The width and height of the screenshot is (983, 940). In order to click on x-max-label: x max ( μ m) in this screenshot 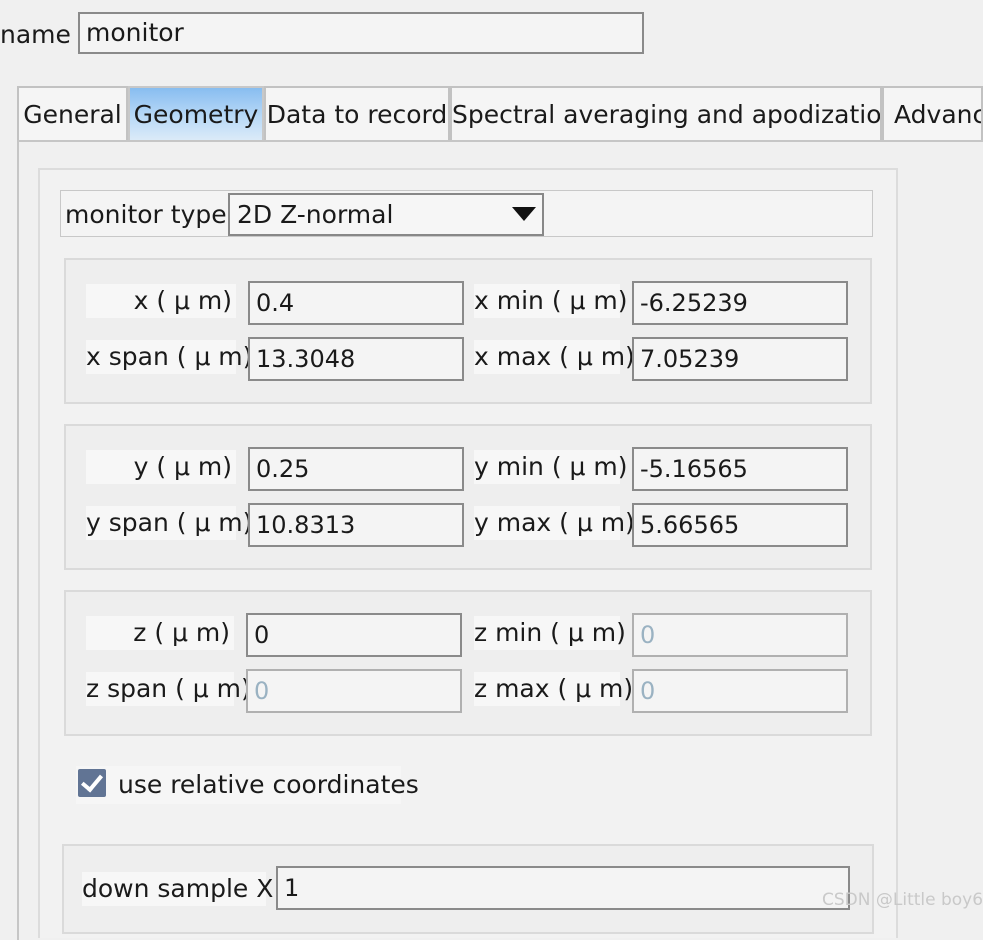, I will do `click(554, 357)`.